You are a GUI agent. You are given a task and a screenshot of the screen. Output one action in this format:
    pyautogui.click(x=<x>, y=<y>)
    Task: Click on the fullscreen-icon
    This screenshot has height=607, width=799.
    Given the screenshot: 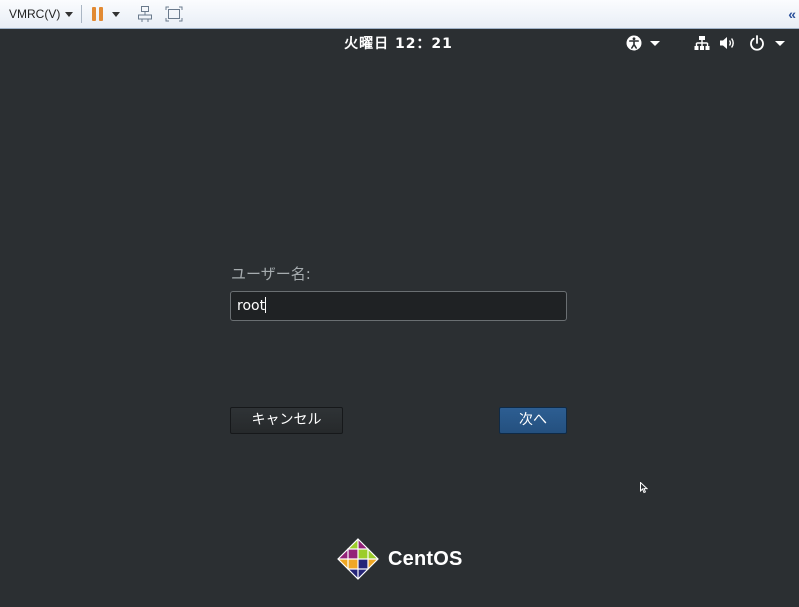 What is the action you would take?
    pyautogui.click(x=174, y=14)
    